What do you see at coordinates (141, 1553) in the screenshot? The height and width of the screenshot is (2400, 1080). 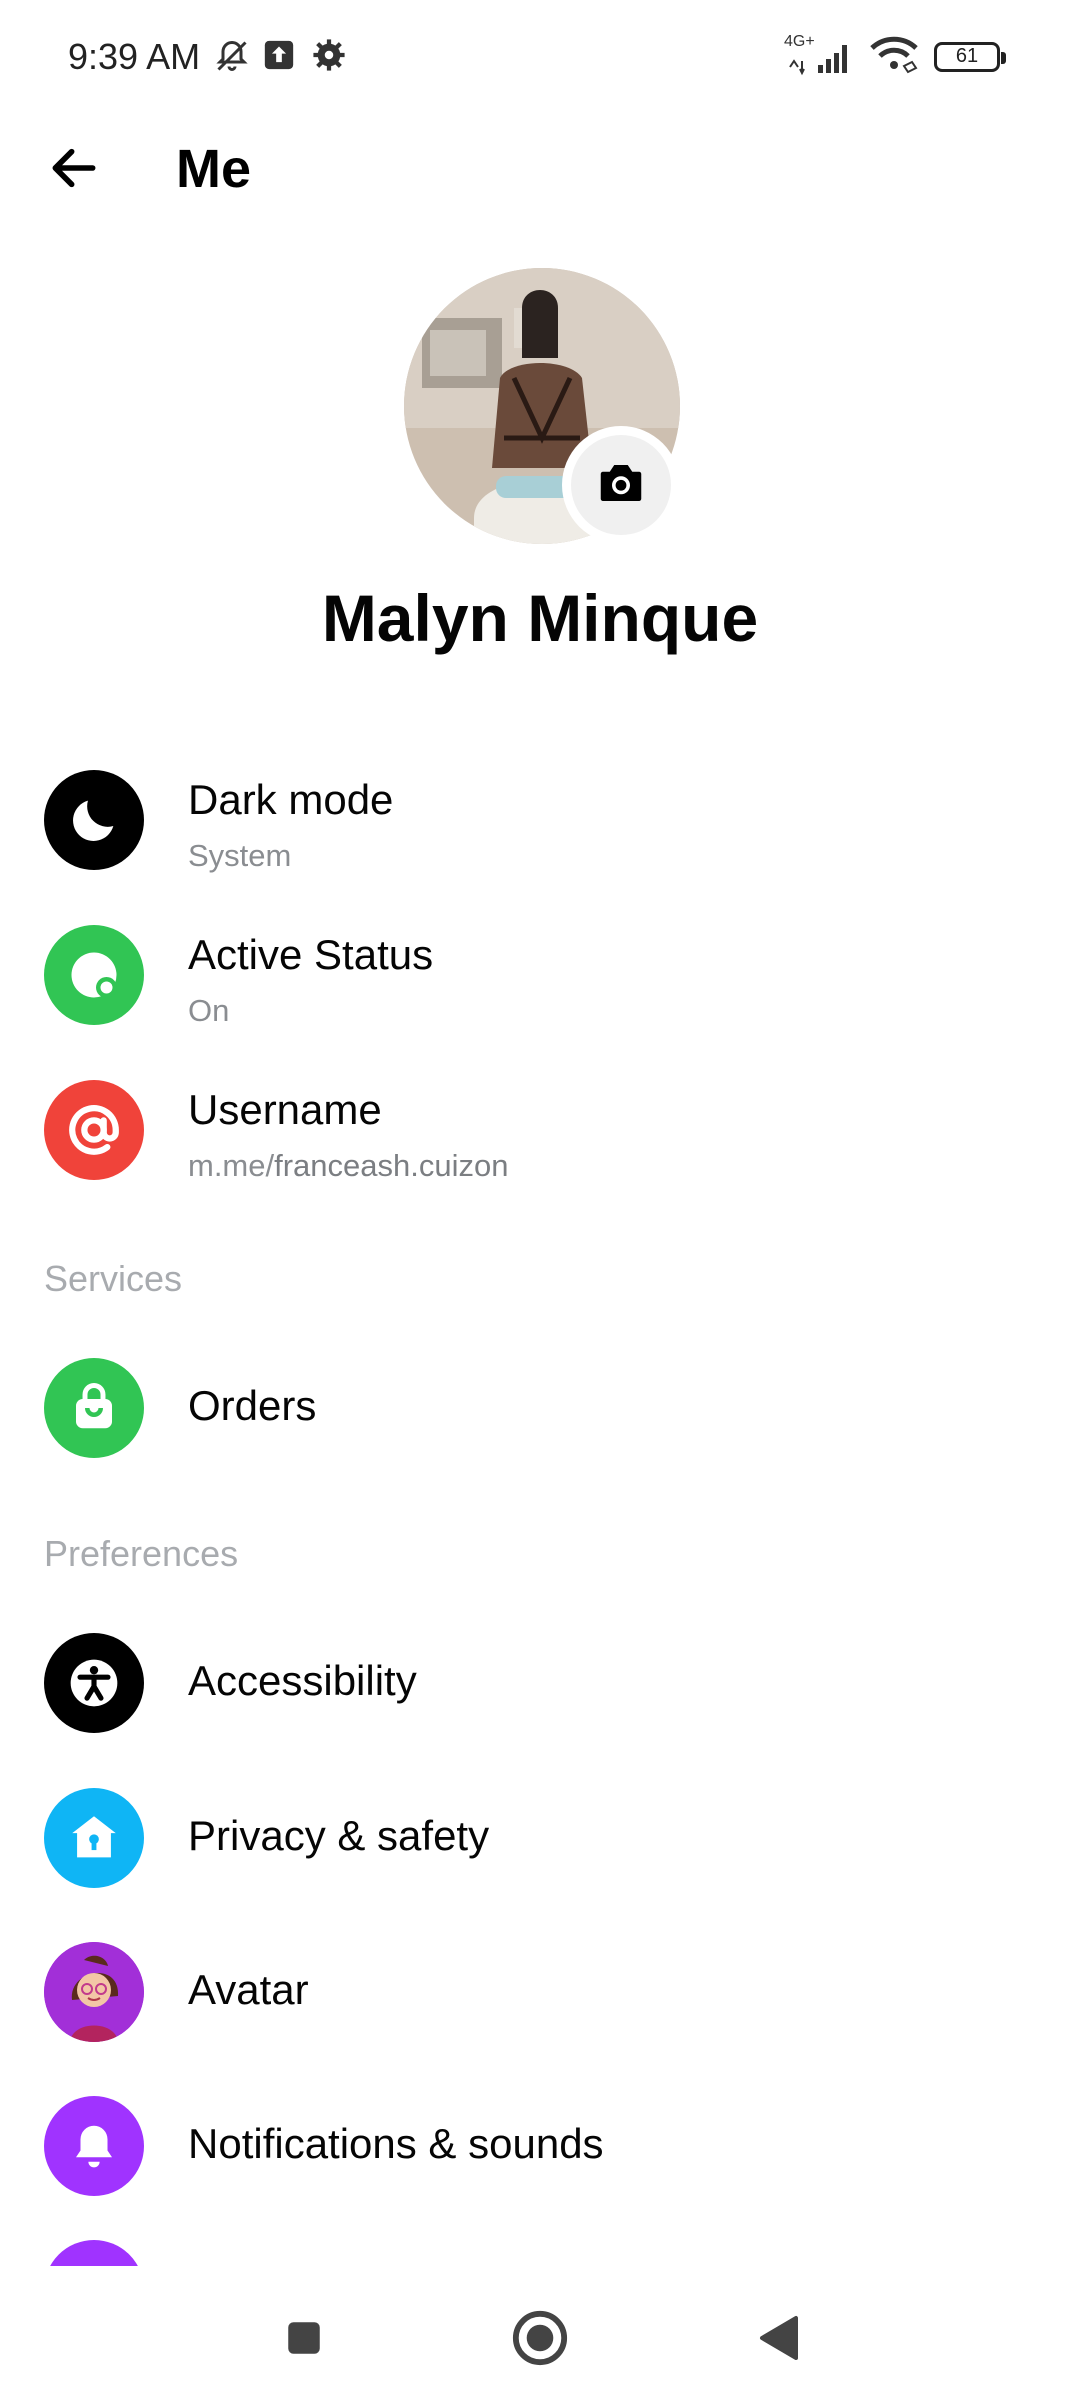 I see `section-title-preferences: Preferences` at bounding box center [141, 1553].